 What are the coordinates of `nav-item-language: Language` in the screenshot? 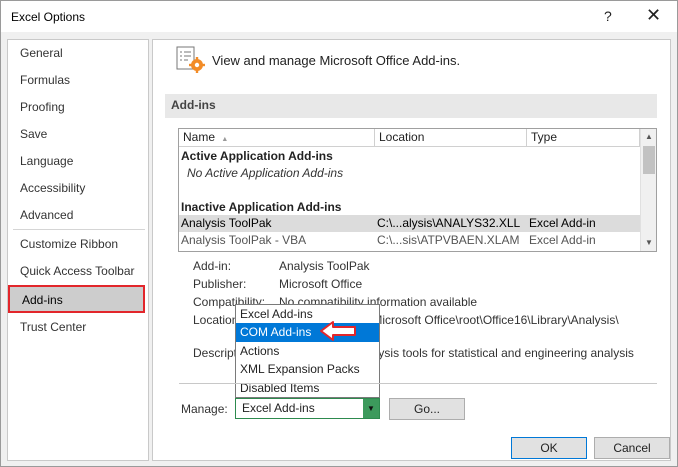 It's located at (46, 161).